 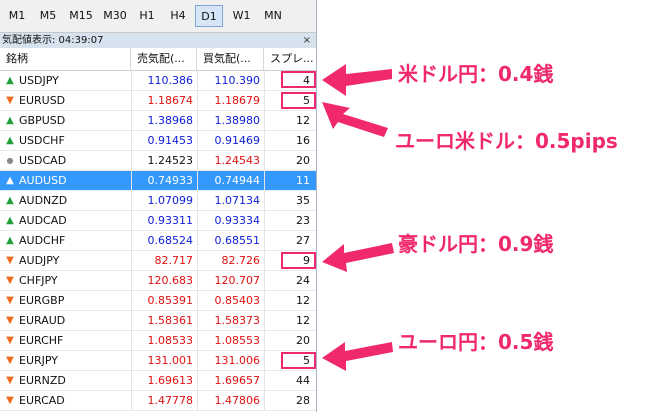 I want to click on annotation-arrows, so click(x=358, y=217).